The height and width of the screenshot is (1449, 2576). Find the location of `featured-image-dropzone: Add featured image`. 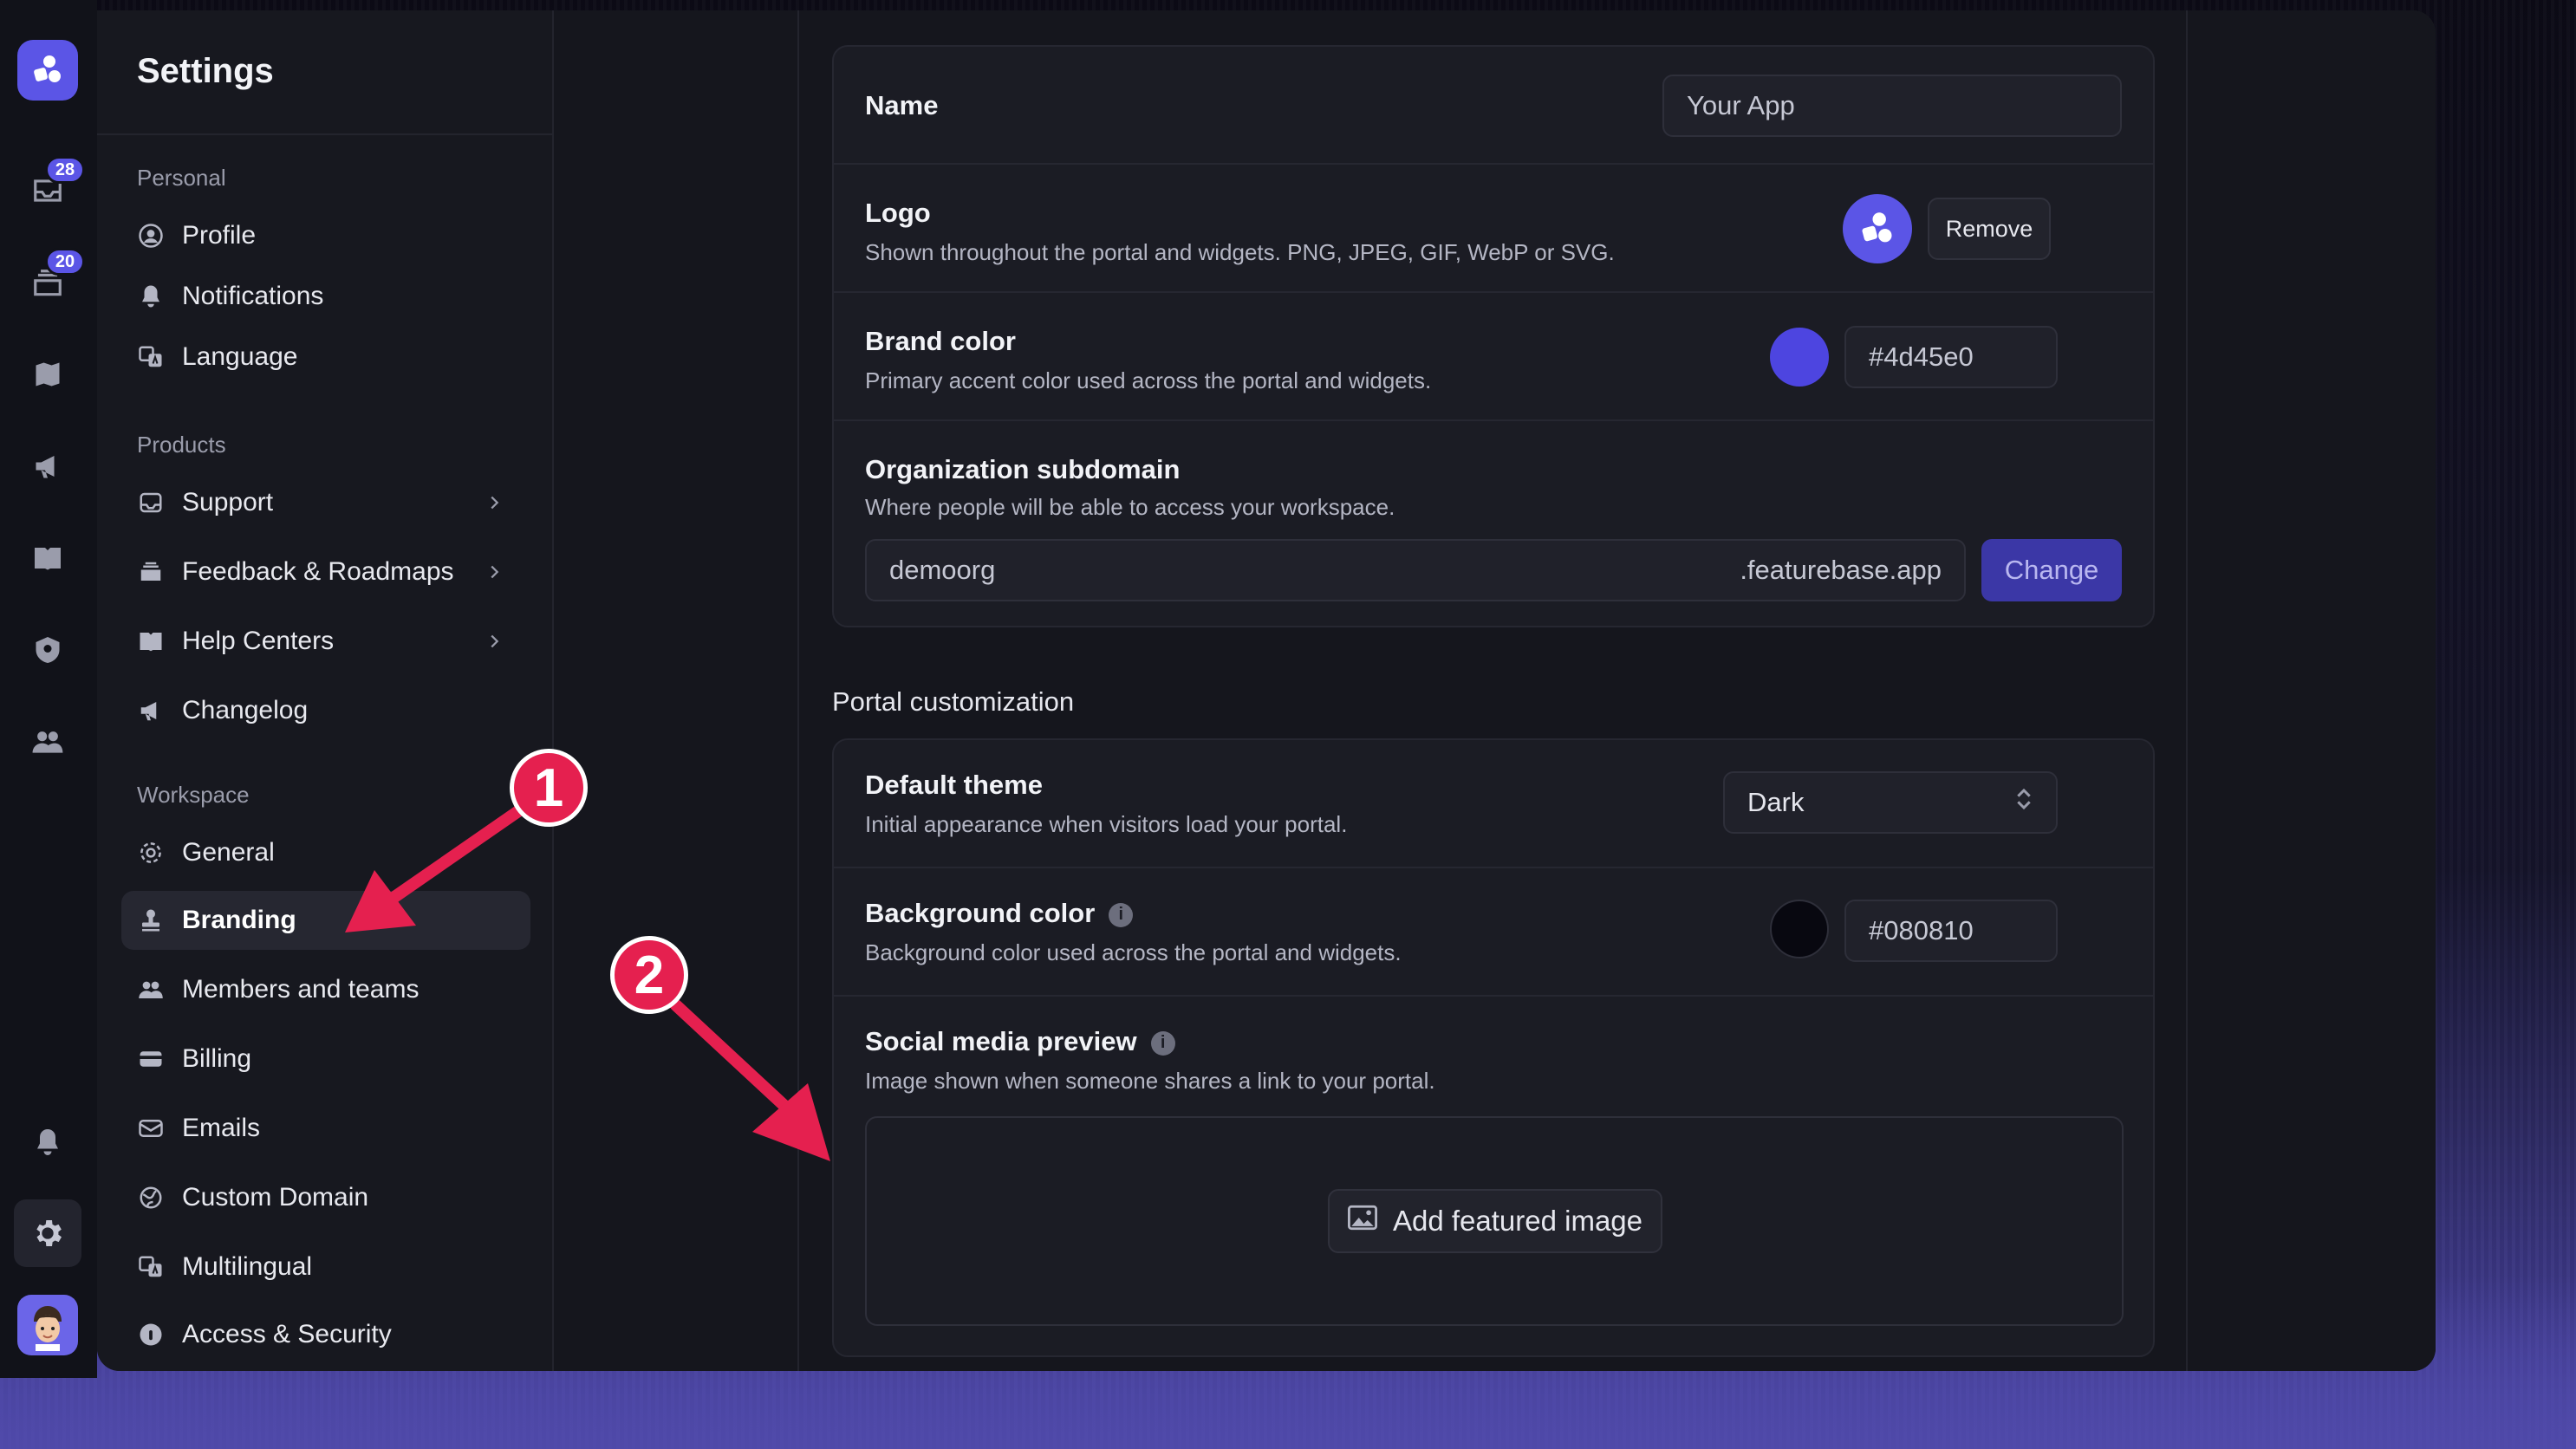

featured-image-dropzone: Add featured image is located at coordinates (1494, 1221).